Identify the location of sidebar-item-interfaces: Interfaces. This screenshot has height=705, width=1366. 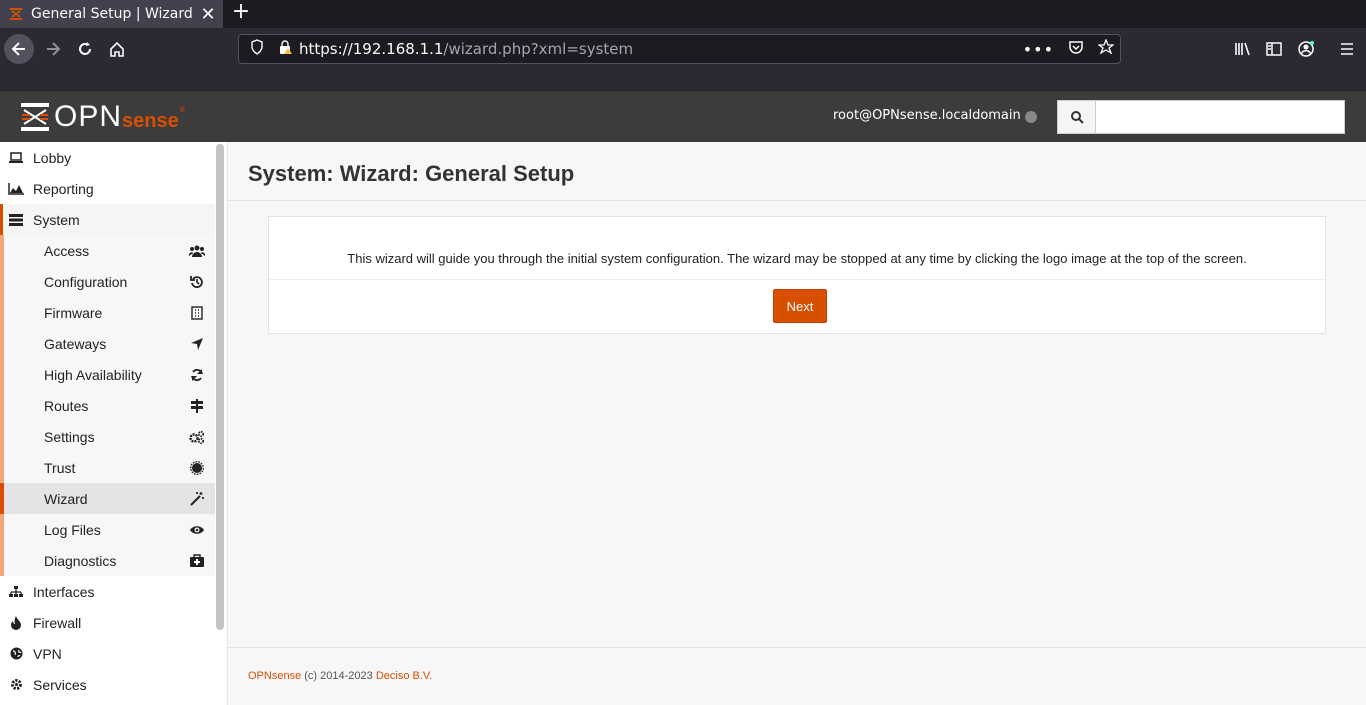
(107, 591).